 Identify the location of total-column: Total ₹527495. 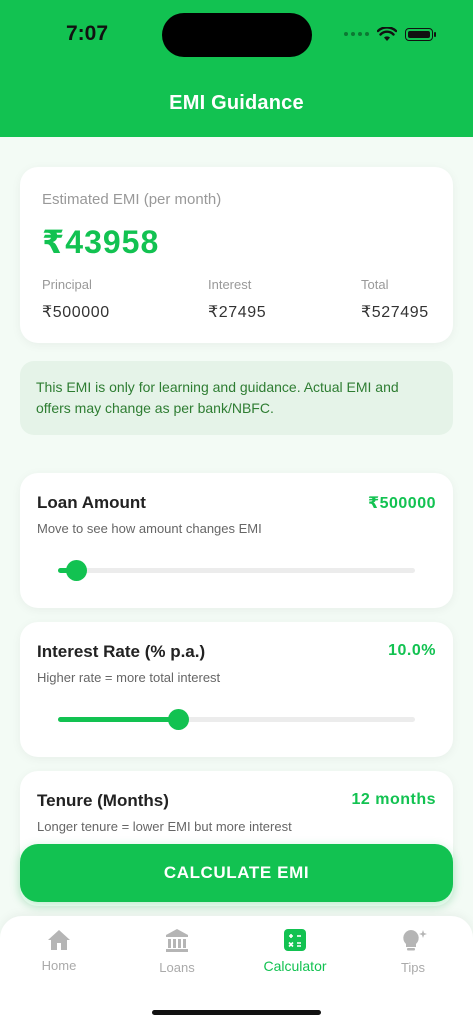
(395, 299).